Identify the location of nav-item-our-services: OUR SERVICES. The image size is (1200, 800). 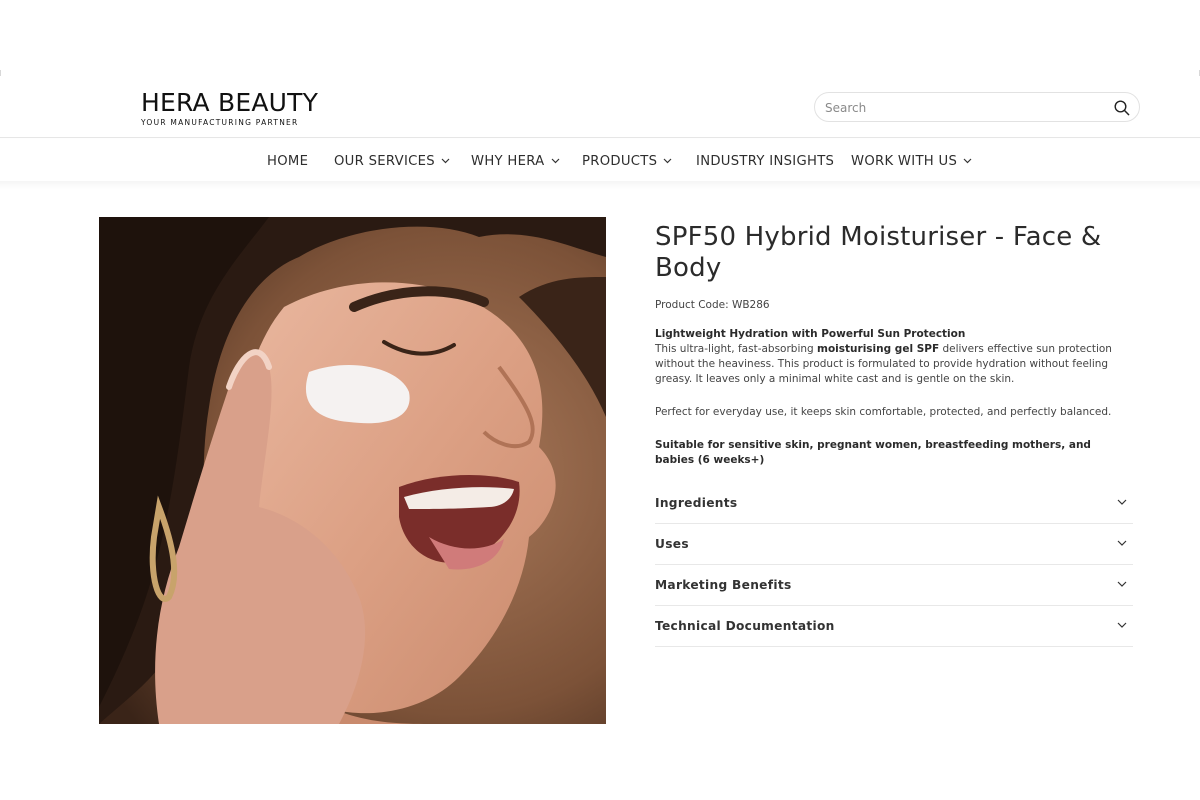
(392, 161).